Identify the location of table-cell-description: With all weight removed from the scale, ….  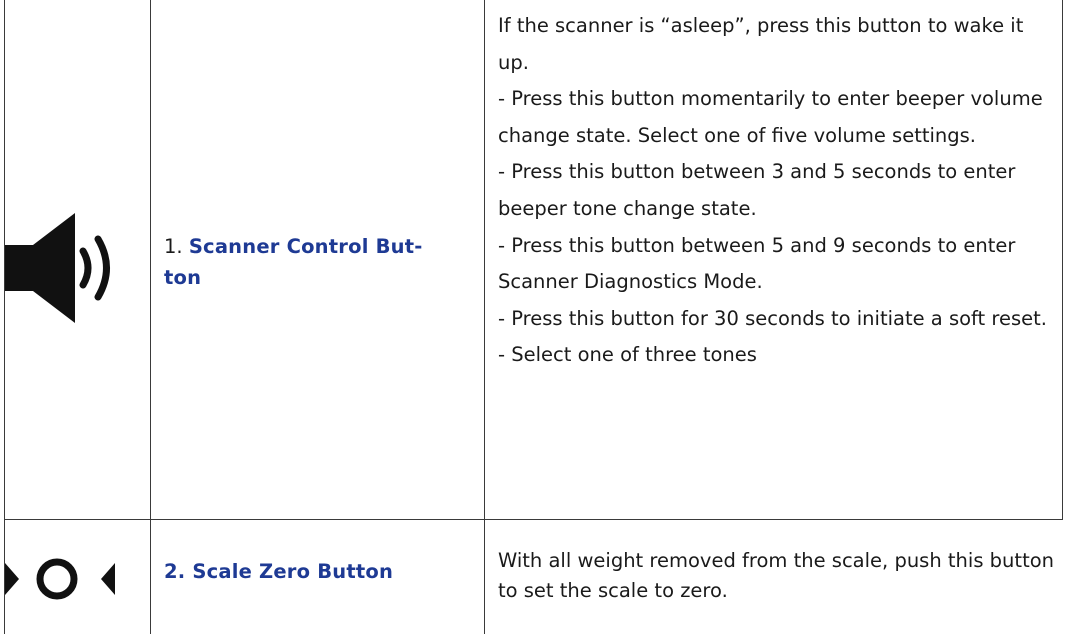
(781, 577).